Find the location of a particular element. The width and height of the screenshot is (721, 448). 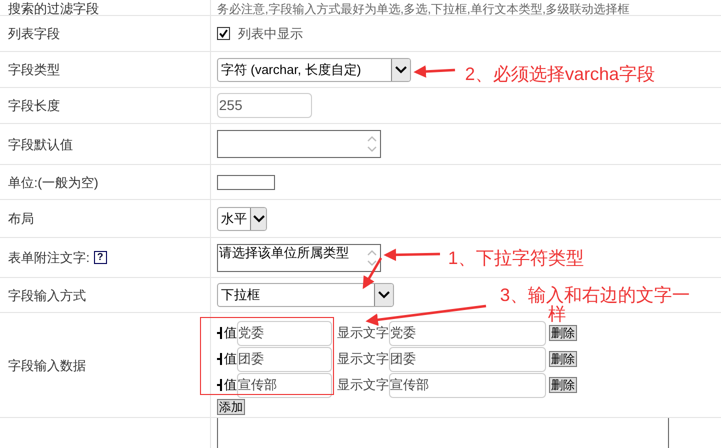

field-label: 字段输入数据 is located at coordinates (47, 365).